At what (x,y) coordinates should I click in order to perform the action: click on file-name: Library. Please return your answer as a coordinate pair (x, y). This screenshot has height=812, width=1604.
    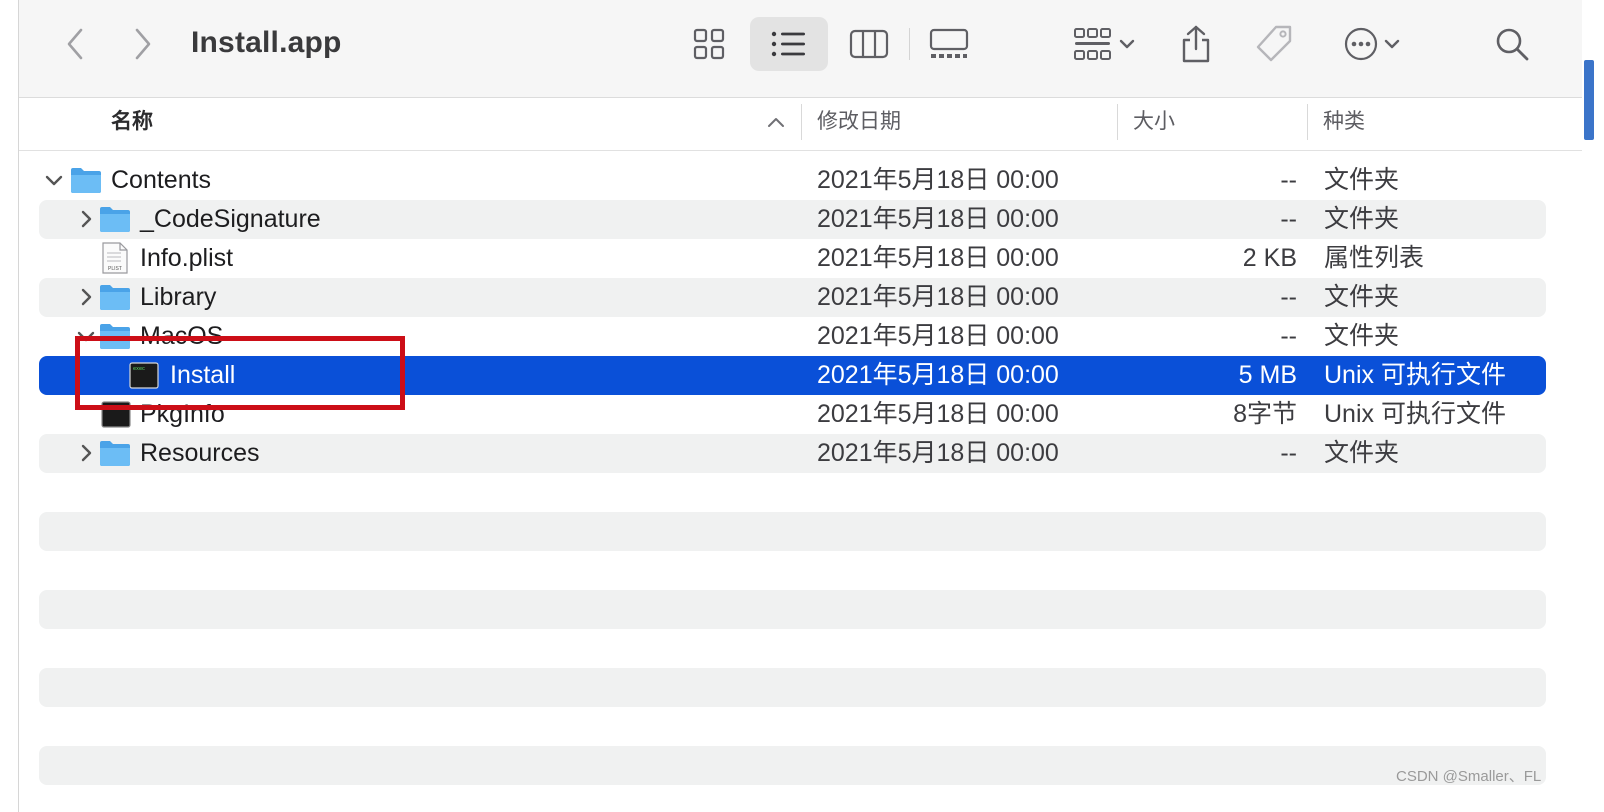
    Looking at the image, I should click on (178, 297).